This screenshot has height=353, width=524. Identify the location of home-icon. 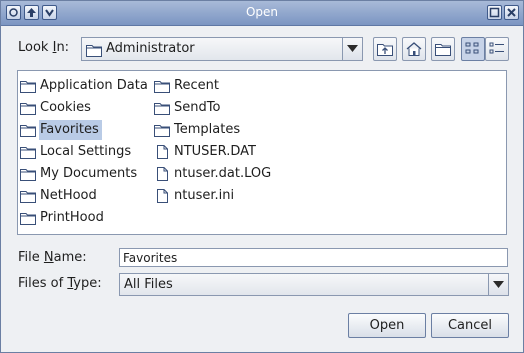
(414, 49).